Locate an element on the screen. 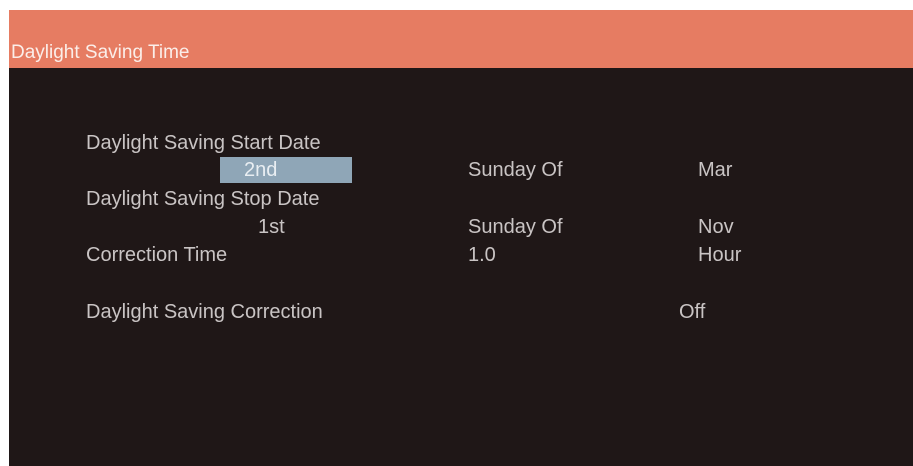 The width and height of the screenshot is (913, 466). start-date-label: Daylight Saving Start Date is located at coordinates (203, 143).